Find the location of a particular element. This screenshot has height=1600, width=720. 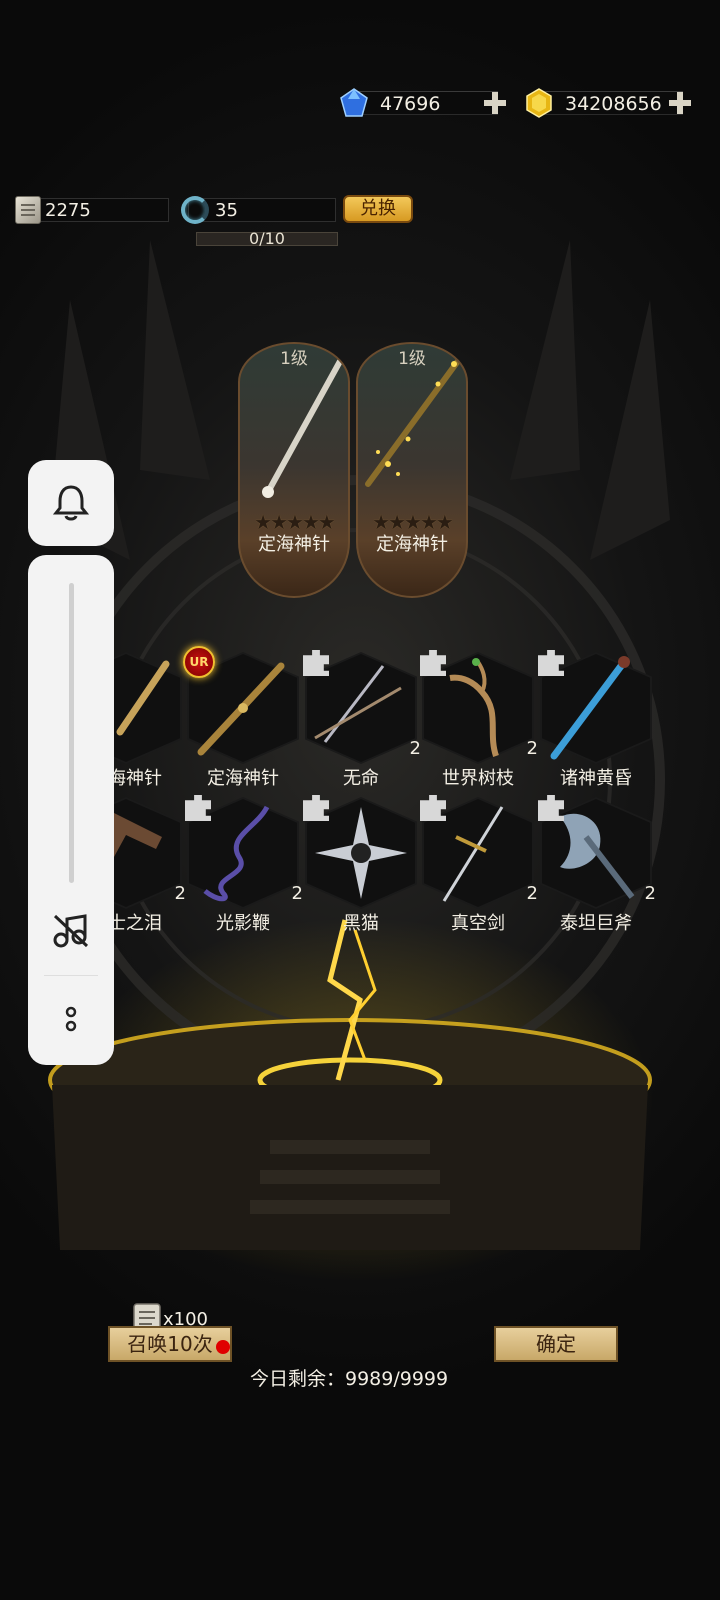

grid-item-4: 2 世界树枝 is located at coordinates (479, 719).